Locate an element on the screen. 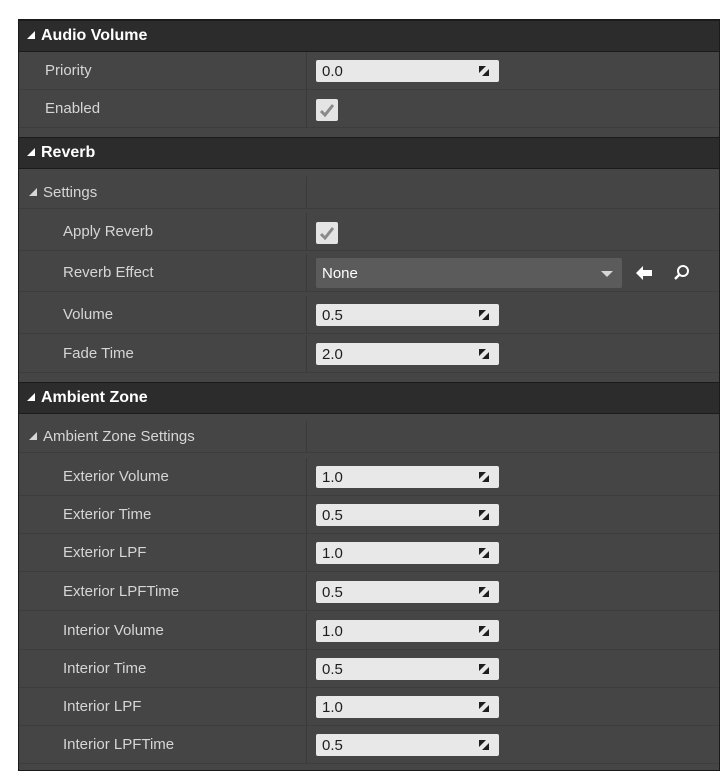 The height and width of the screenshot is (775, 720). property-row-interior-time: Interior Time 0.5 is located at coordinates (369, 669).